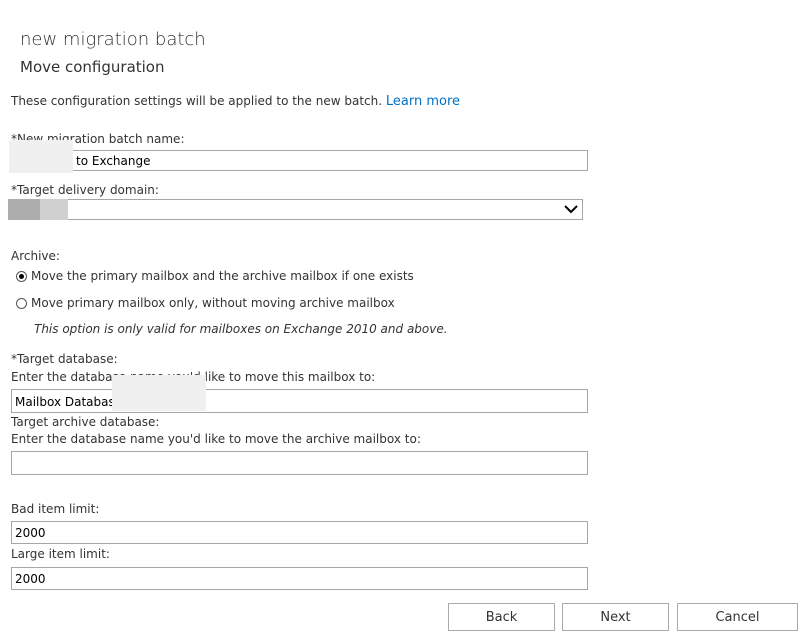  What do you see at coordinates (64, 359) in the screenshot?
I see `target-db-label: *Target database:` at bounding box center [64, 359].